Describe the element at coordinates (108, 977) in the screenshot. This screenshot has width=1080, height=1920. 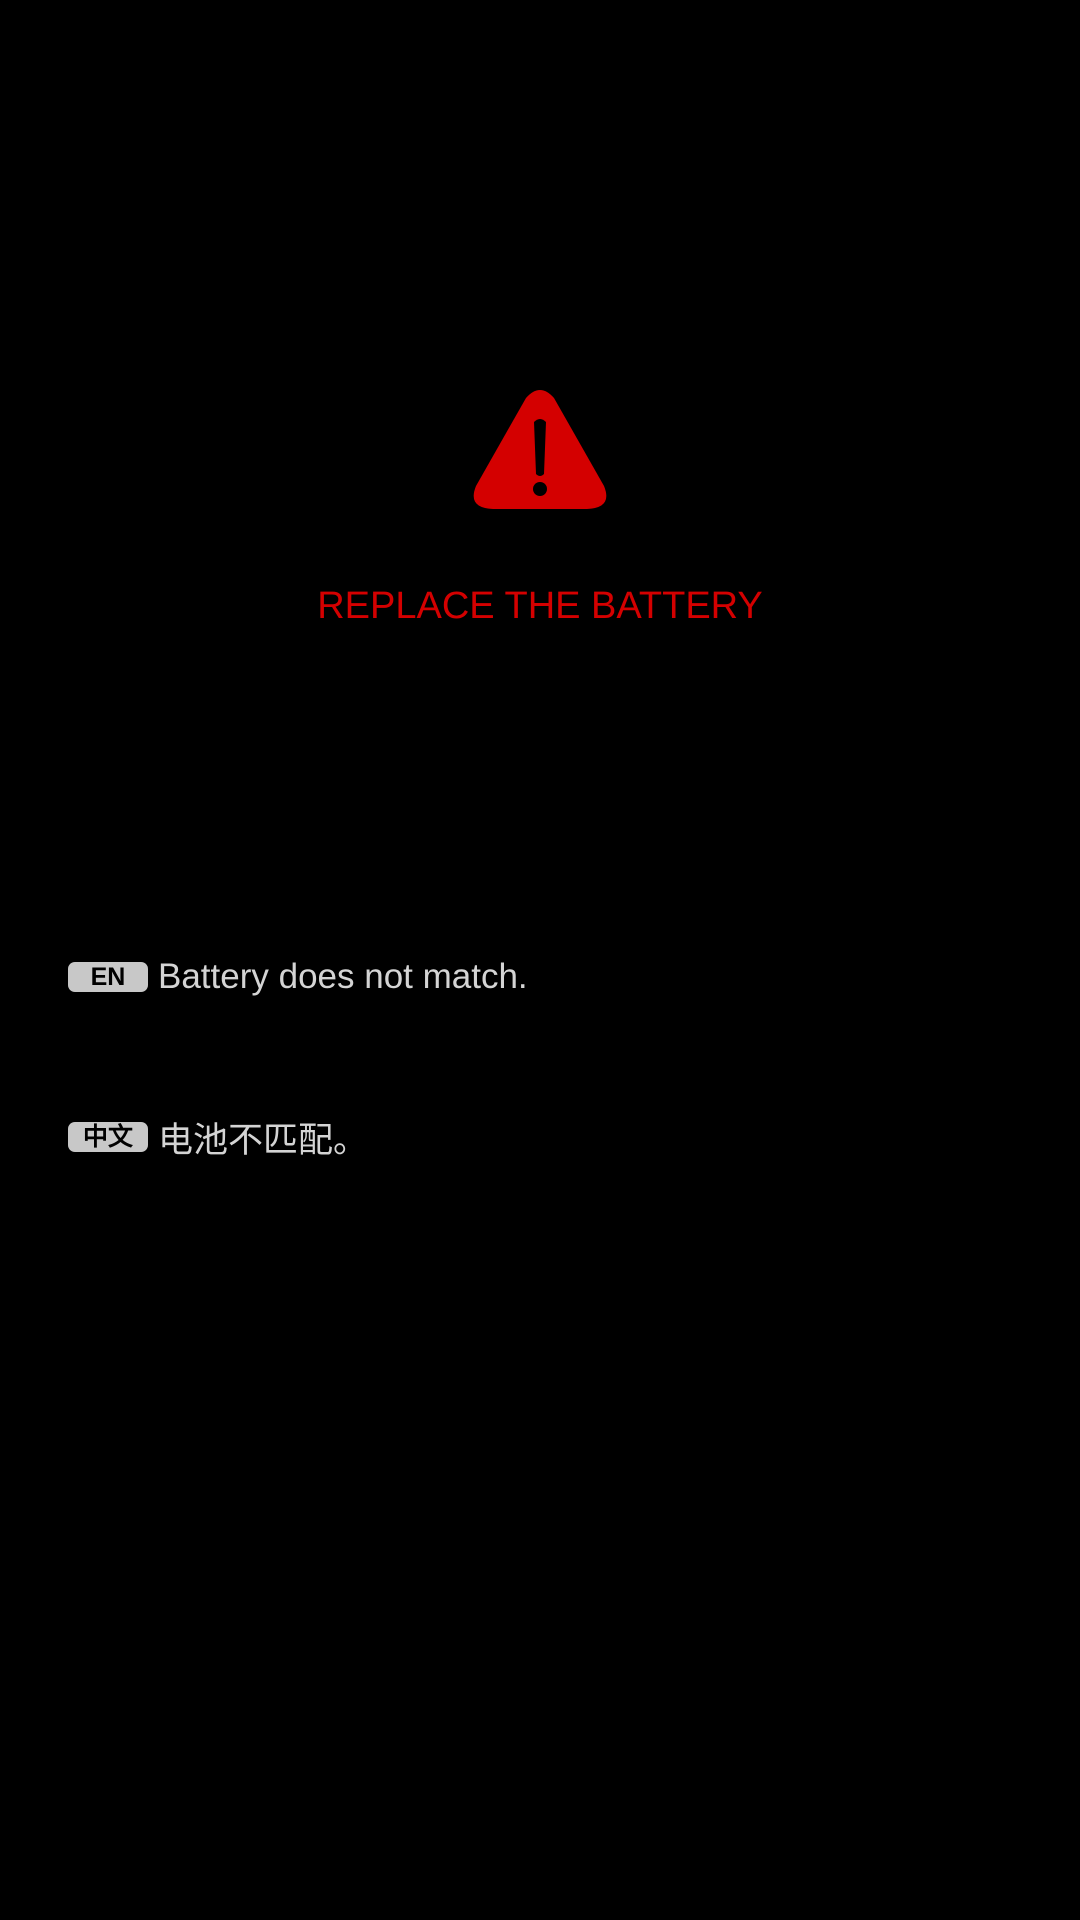
I see `language-badge-en: EN` at that location.